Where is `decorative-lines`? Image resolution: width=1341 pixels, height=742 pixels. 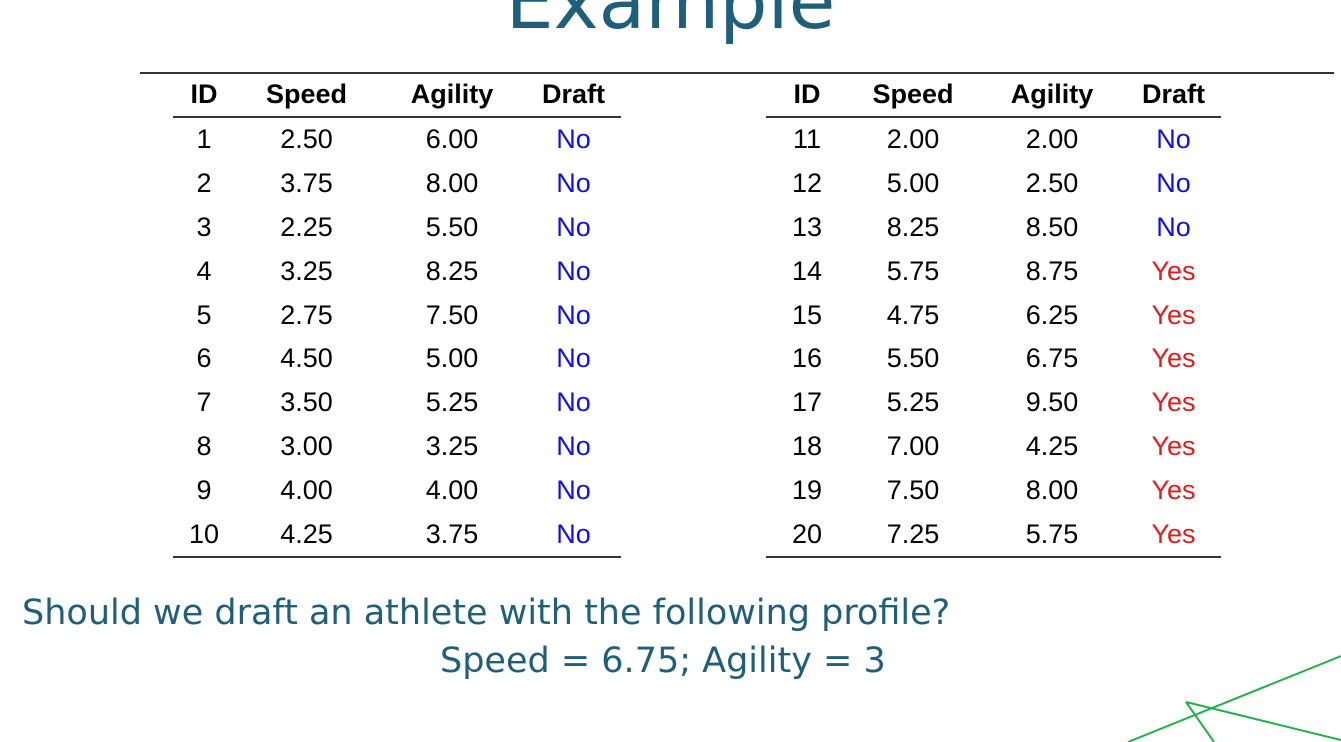 decorative-lines is located at coordinates (1234, 698).